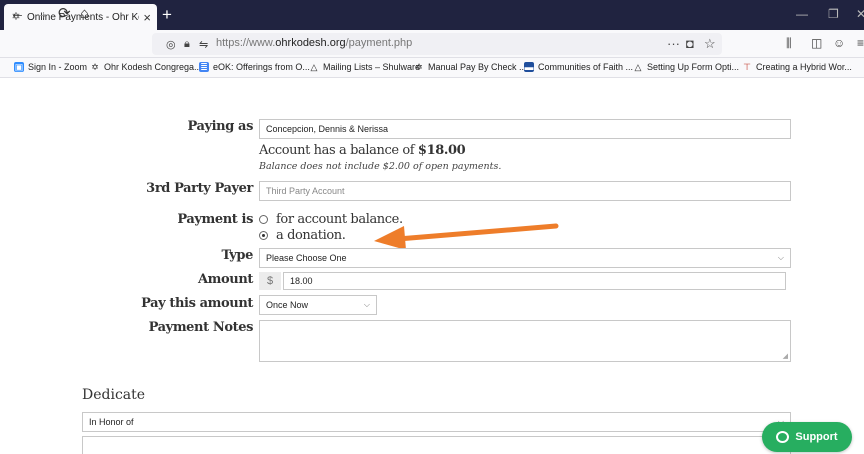 This screenshot has width=864, height=454. I want to click on pocket-icon: ◘, so click(690, 43).